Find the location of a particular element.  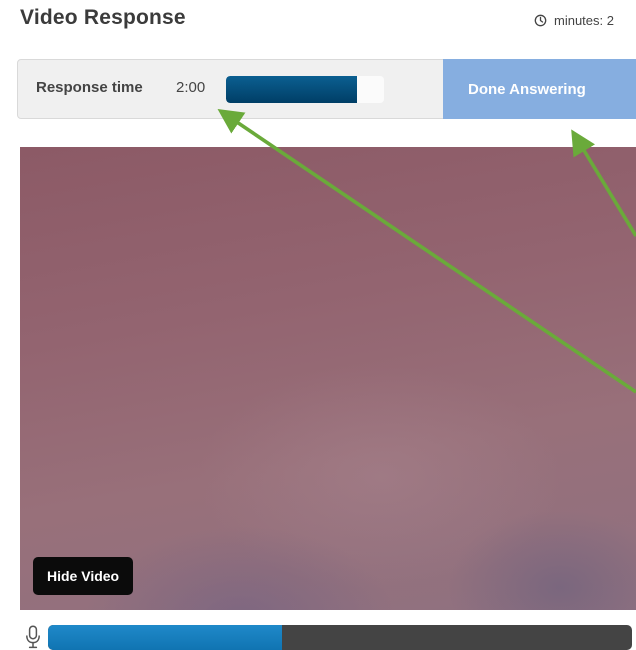

audio-level-fill is located at coordinates (165, 637).